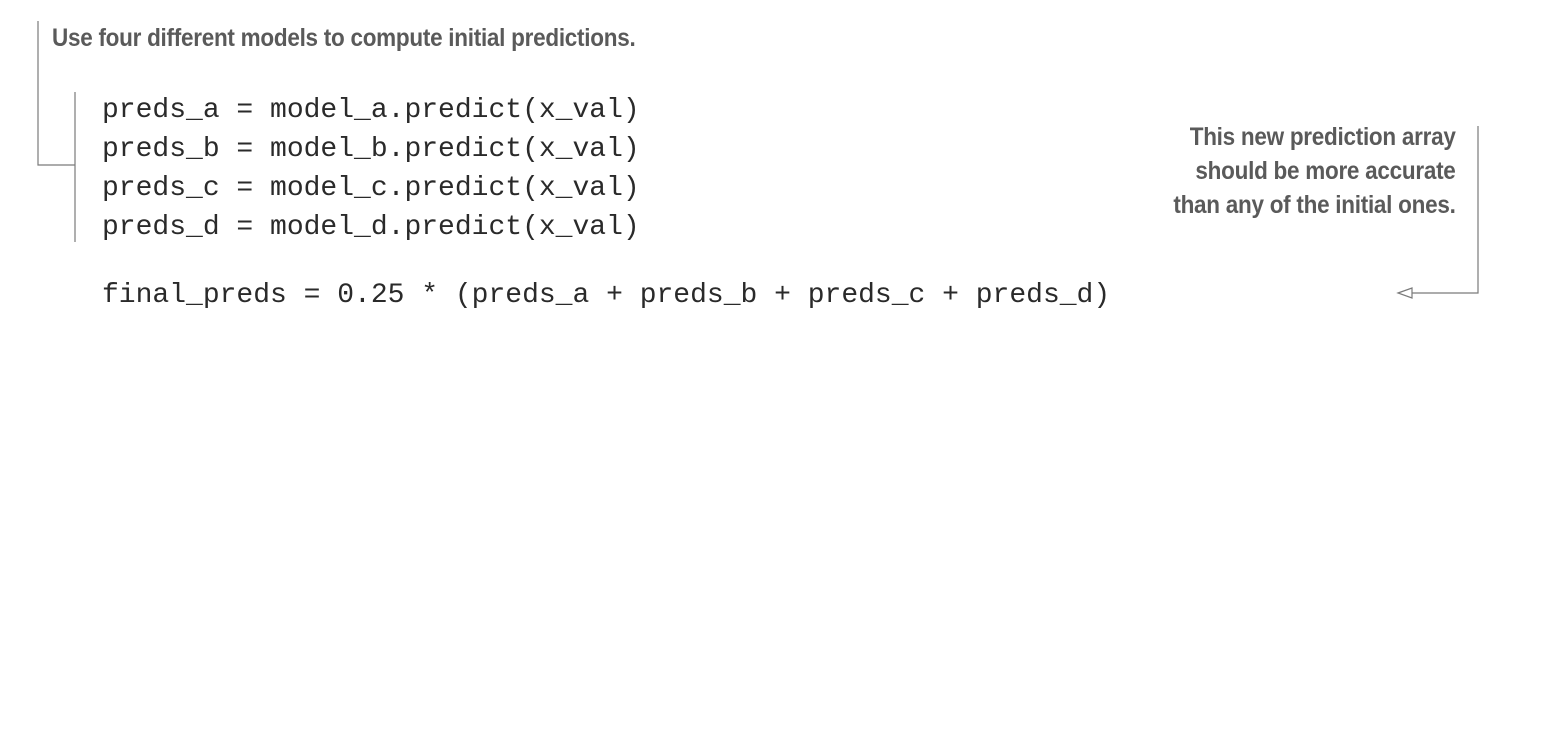  Describe the element at coordinates (1404, 293) in the screenshot. I see `arrowhead-icon` at that location.